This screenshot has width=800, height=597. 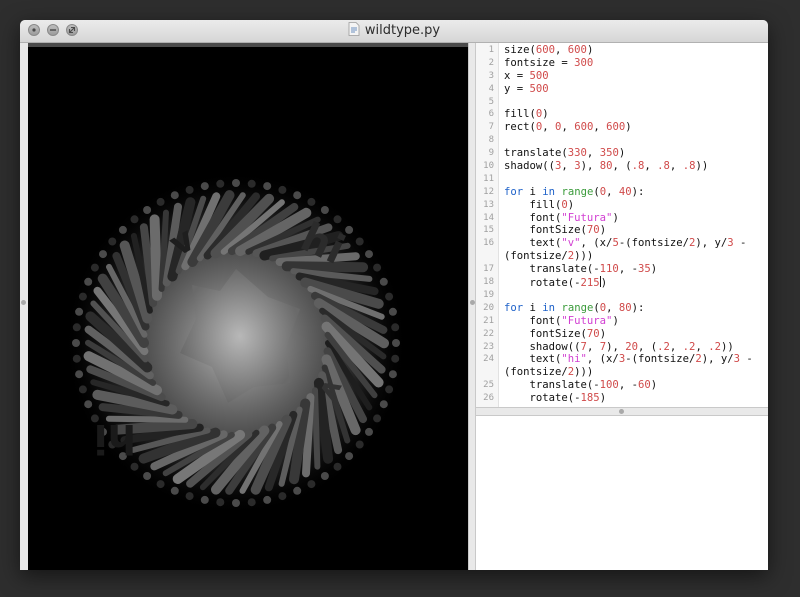 I want to click on vertical-splitter, so click(x=472, y=306).